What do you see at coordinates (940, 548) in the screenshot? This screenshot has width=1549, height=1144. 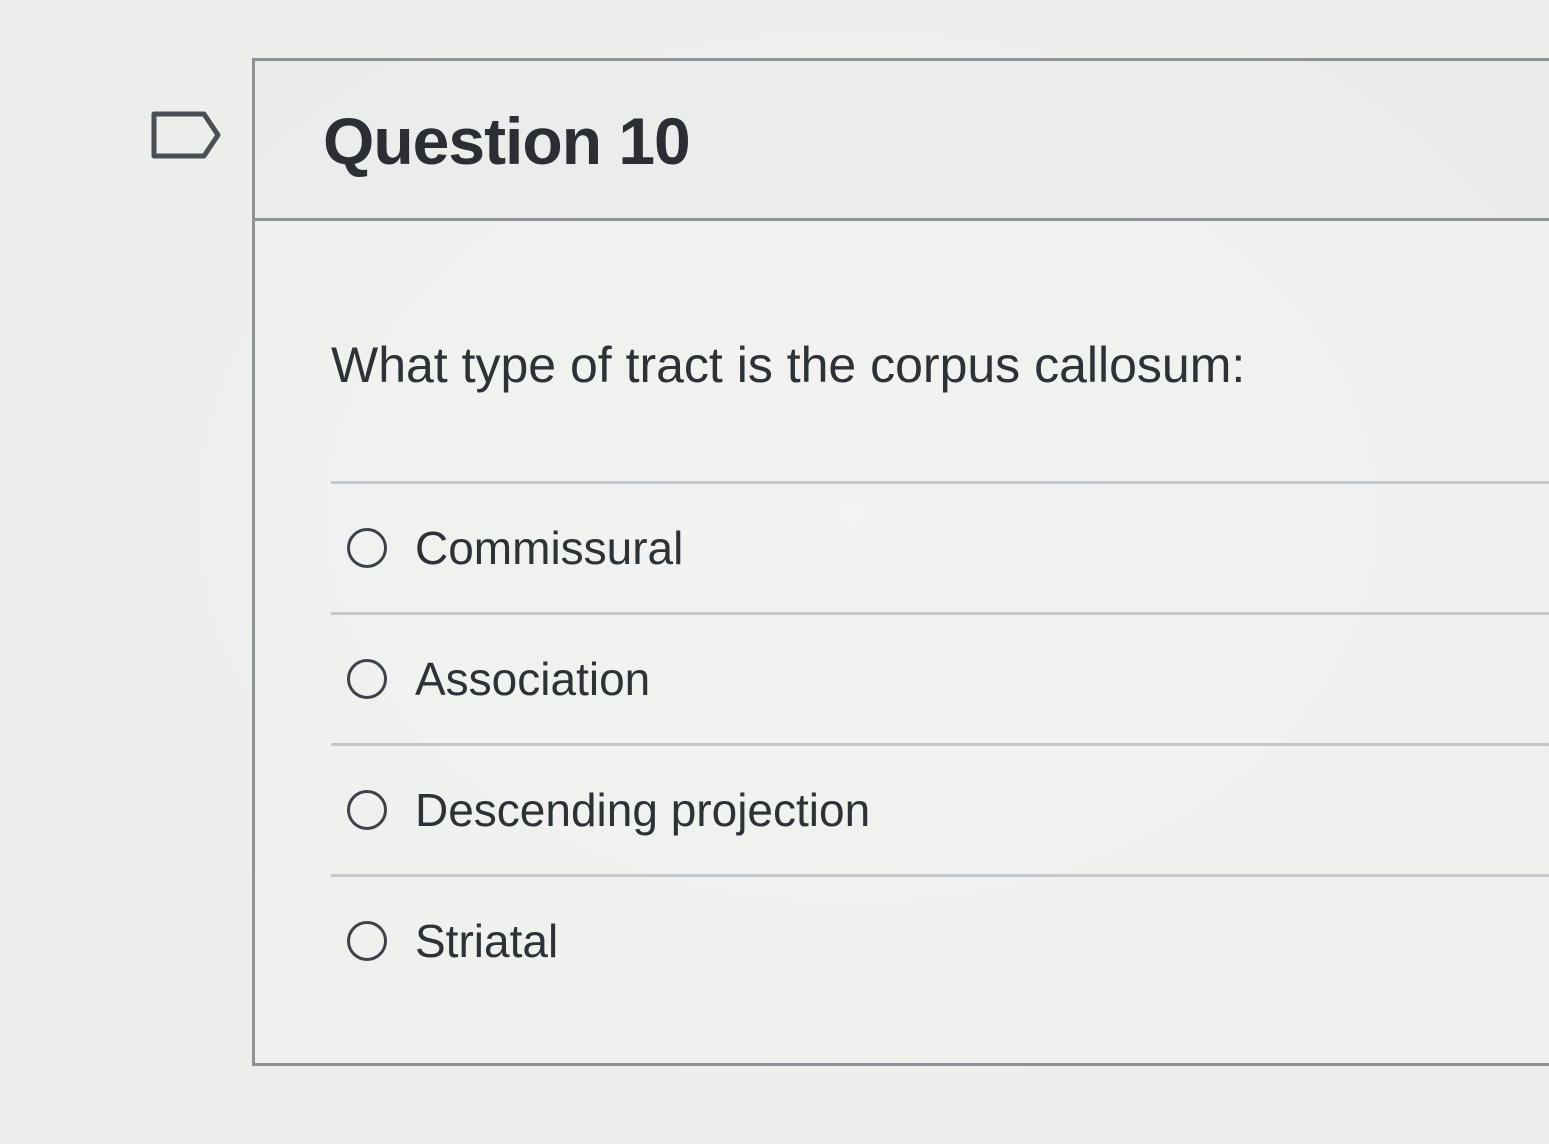 I see `answer-option-commissural: Commissural` at bounding box center [940, 548].